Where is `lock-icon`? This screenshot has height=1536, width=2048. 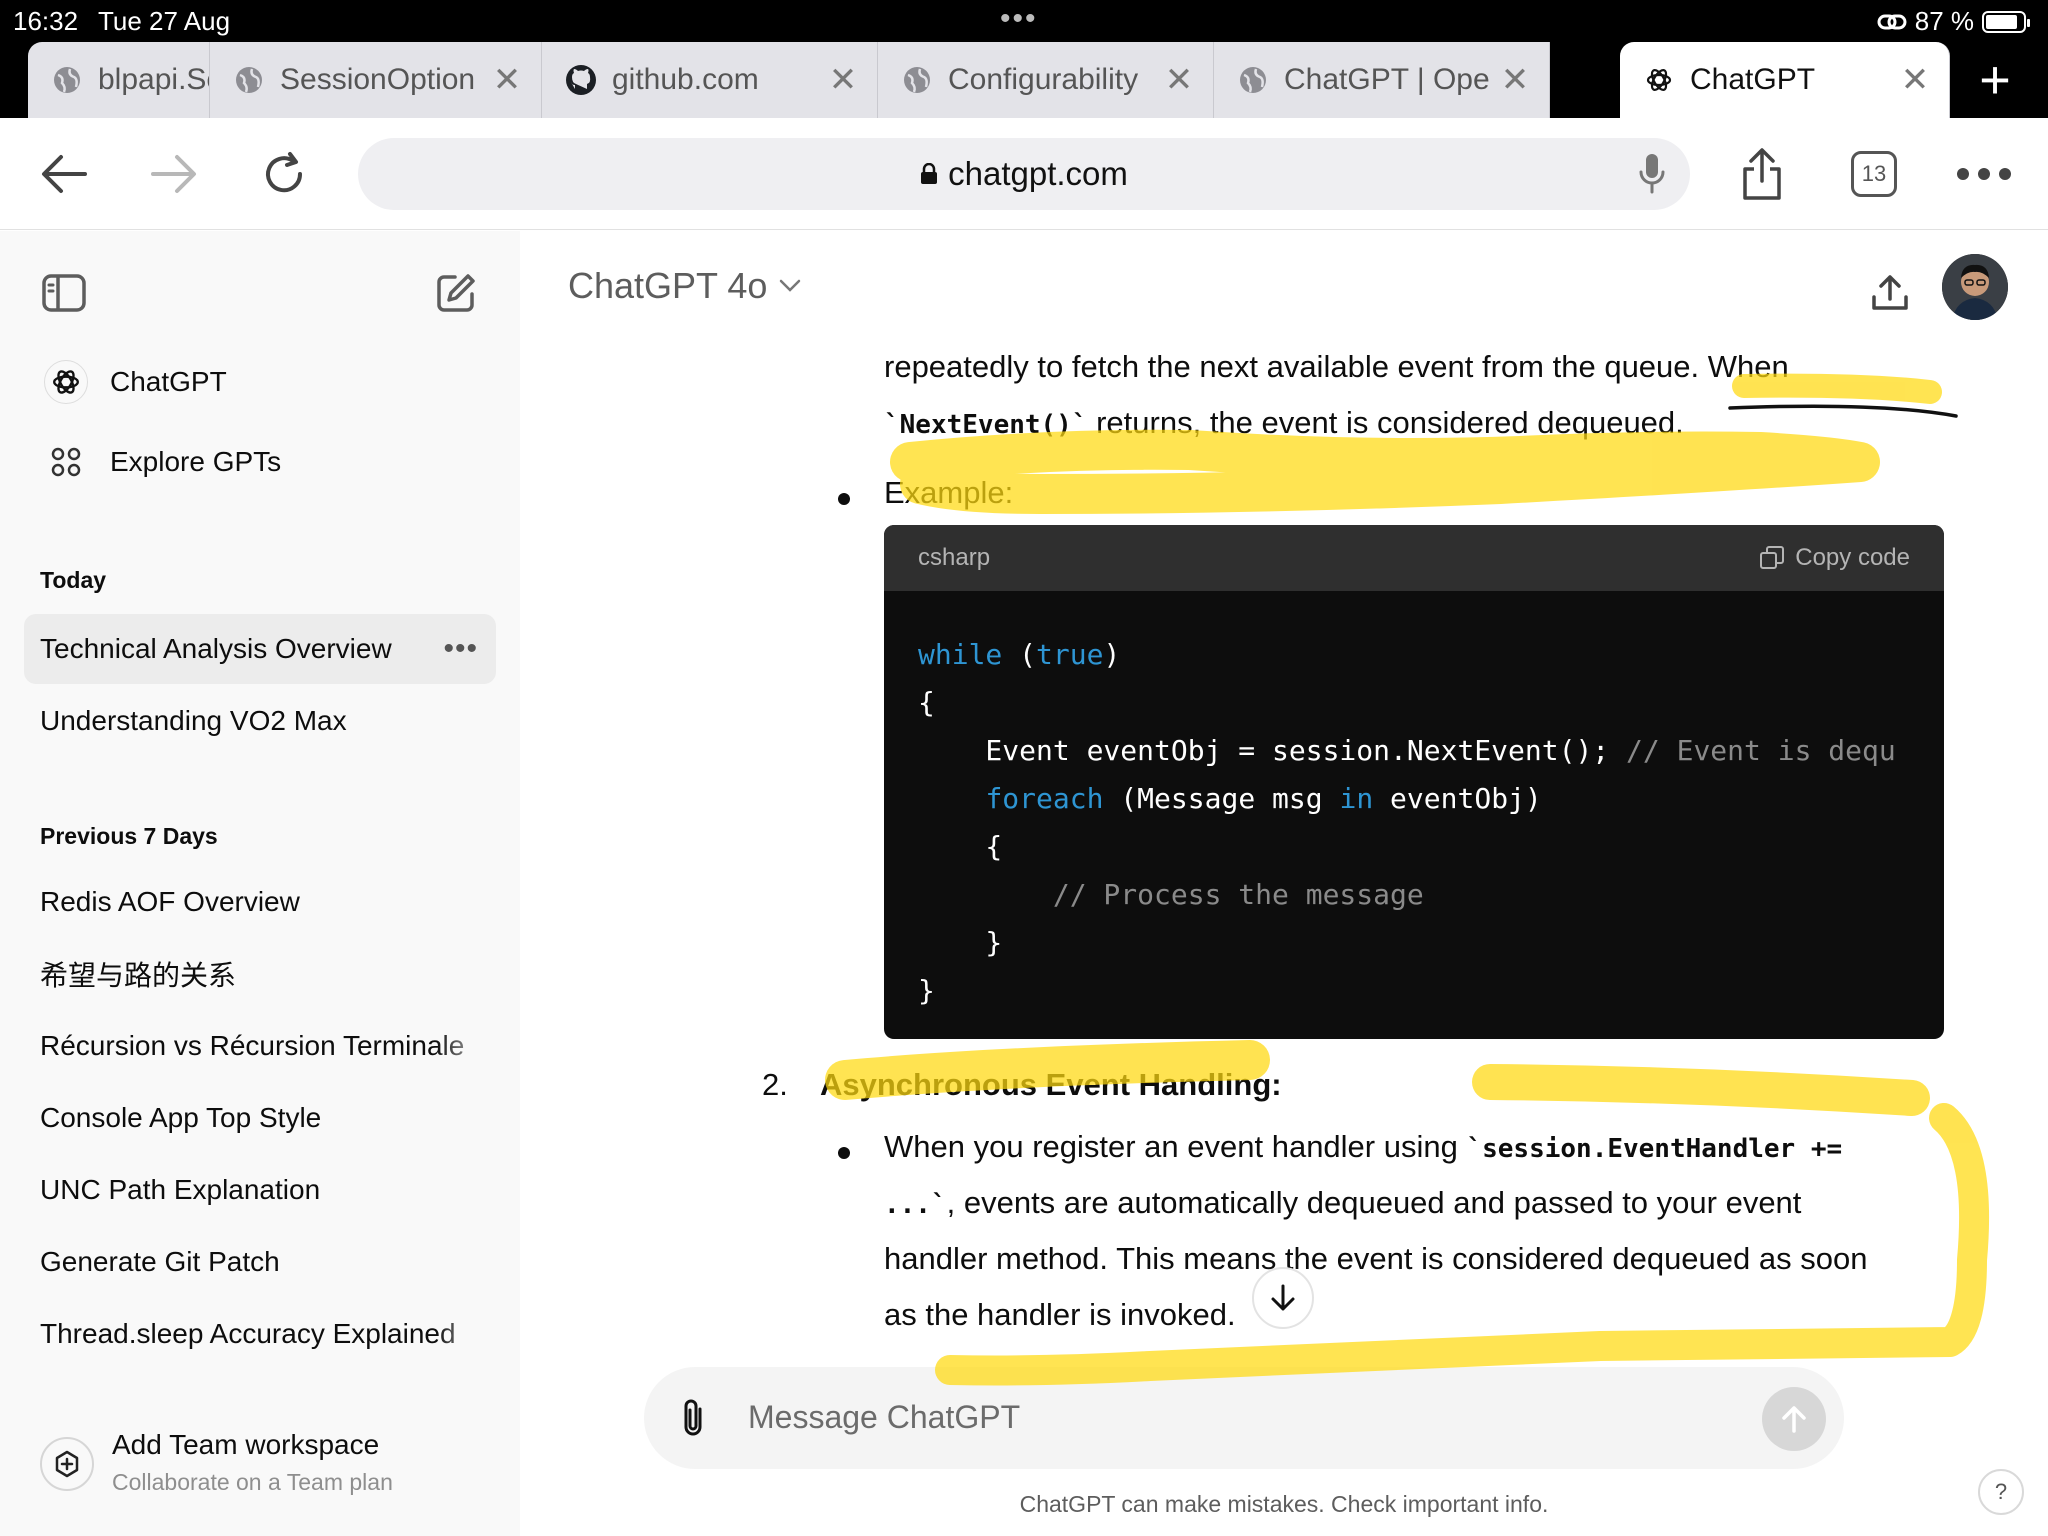
lock-icon is located at coordinates (929, 173).